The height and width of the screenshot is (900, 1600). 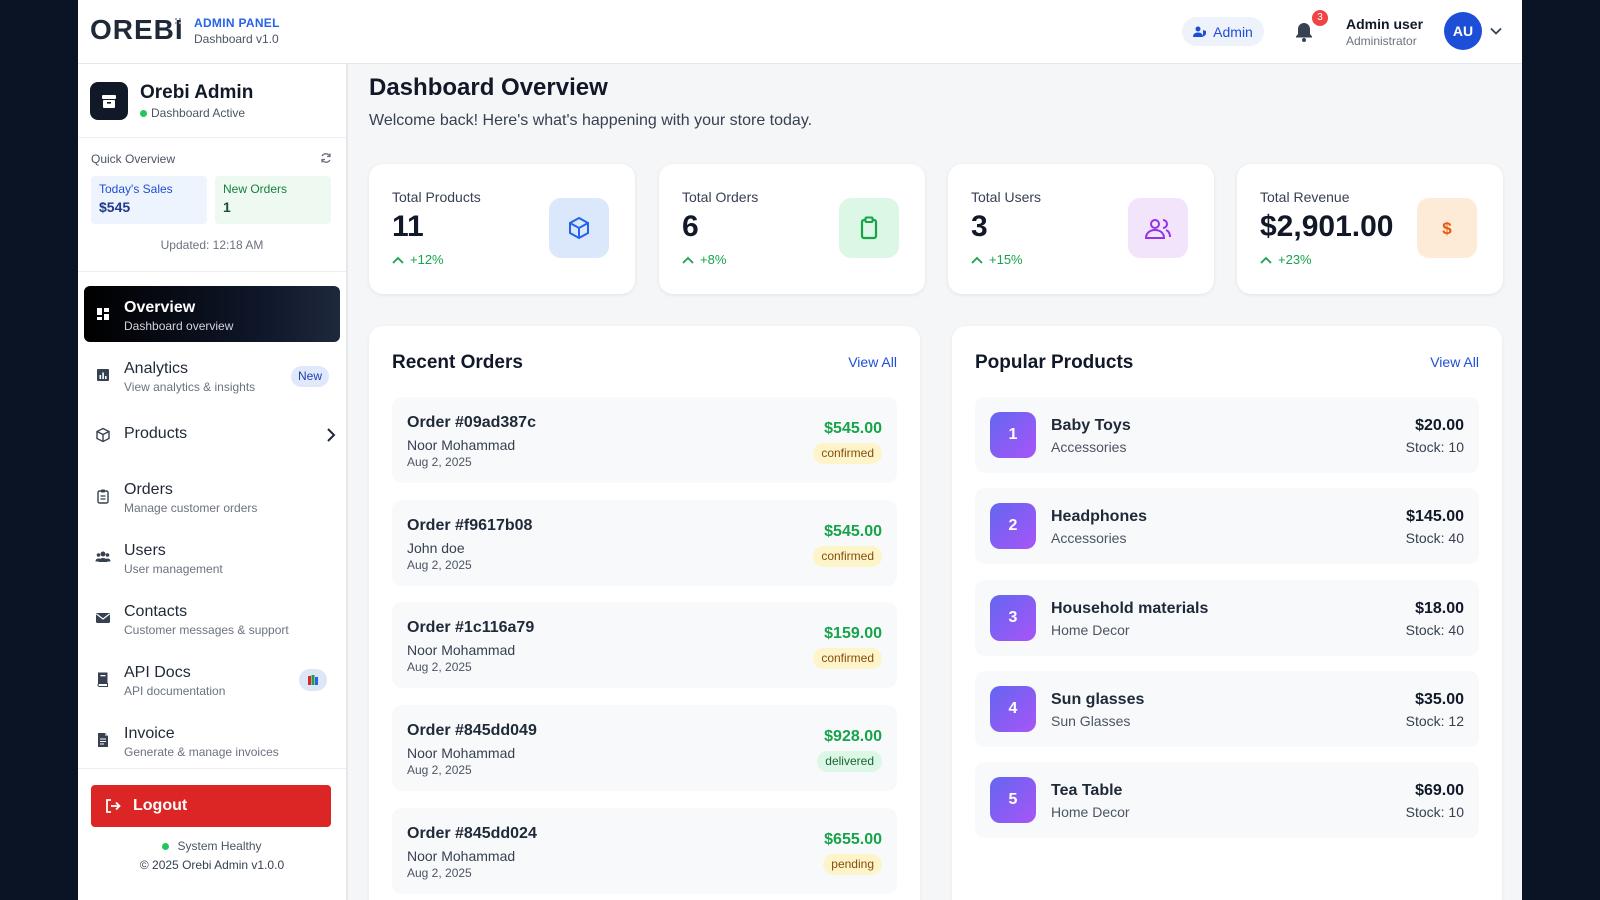 What do you see at coordinates (1304, 32) in the screenshot?
I see `bell-icon` at bounding box center [1304, 32].